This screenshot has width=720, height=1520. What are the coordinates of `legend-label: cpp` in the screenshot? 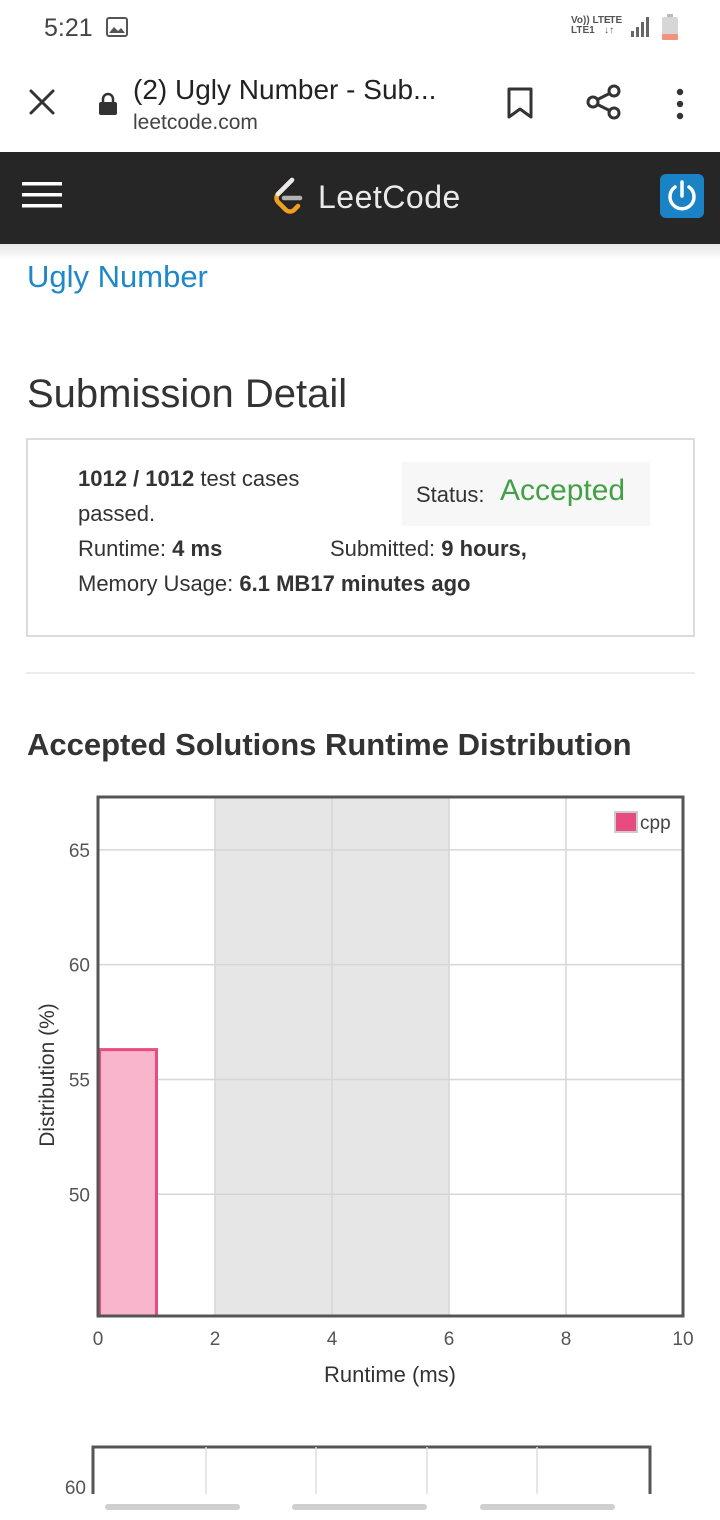 It's located at (655, 823).